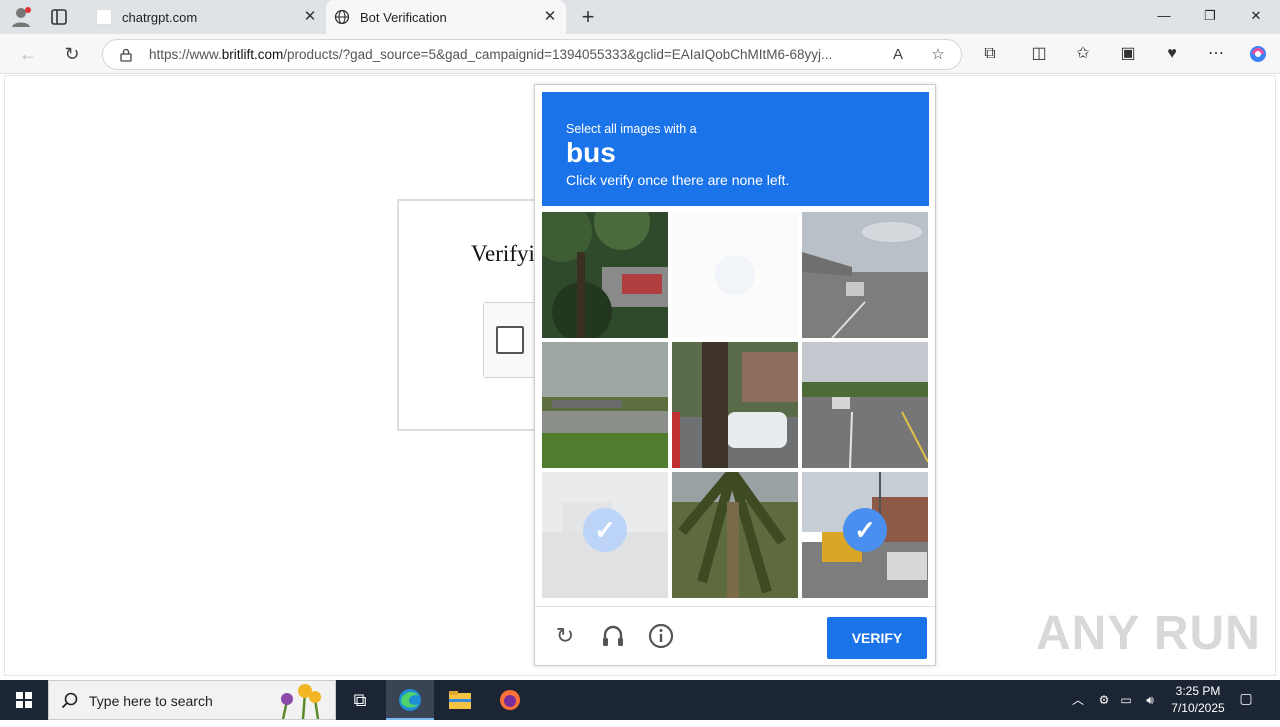 The width and height of the screenshot is (1280, 727). I want to click on challenge-footer: ↻ VERIFY, so click(735, 636).